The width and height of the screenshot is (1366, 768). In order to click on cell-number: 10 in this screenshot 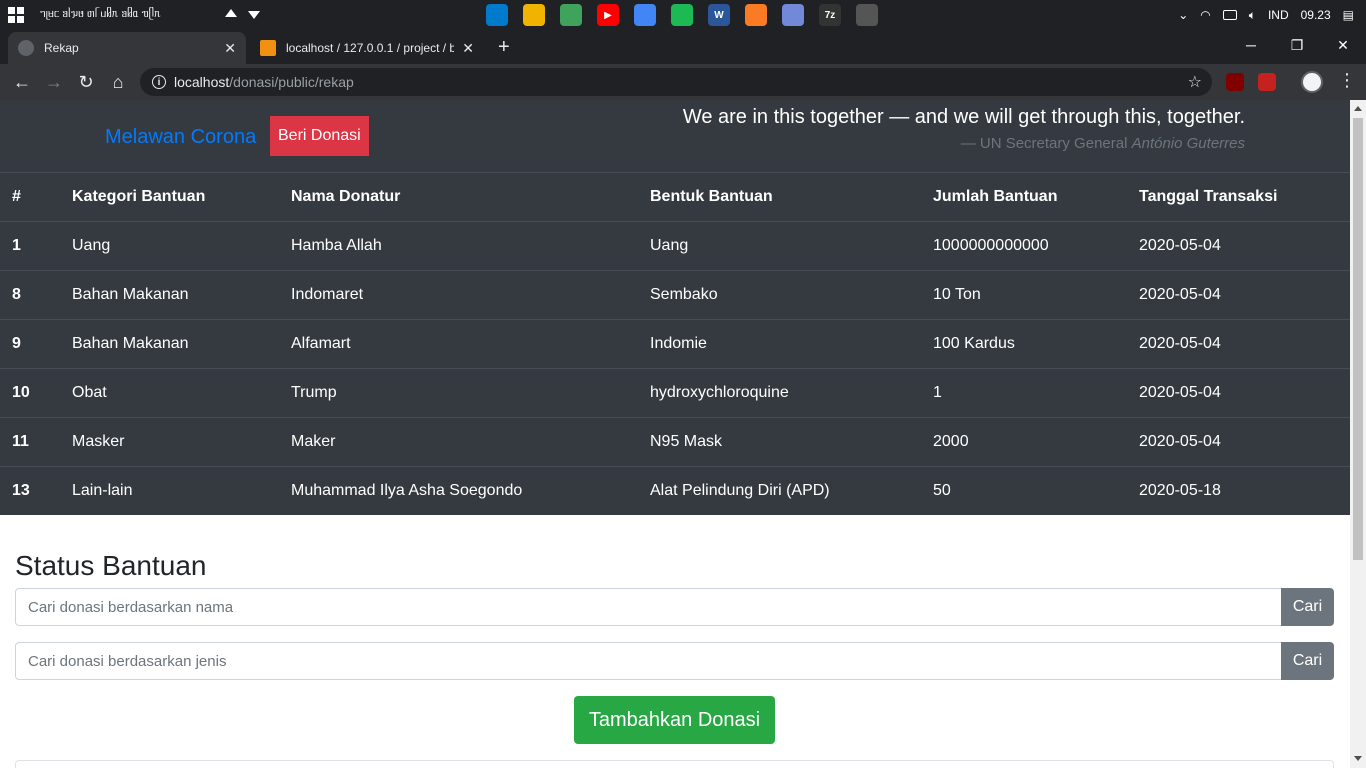, I will do `click(30, 393)`.